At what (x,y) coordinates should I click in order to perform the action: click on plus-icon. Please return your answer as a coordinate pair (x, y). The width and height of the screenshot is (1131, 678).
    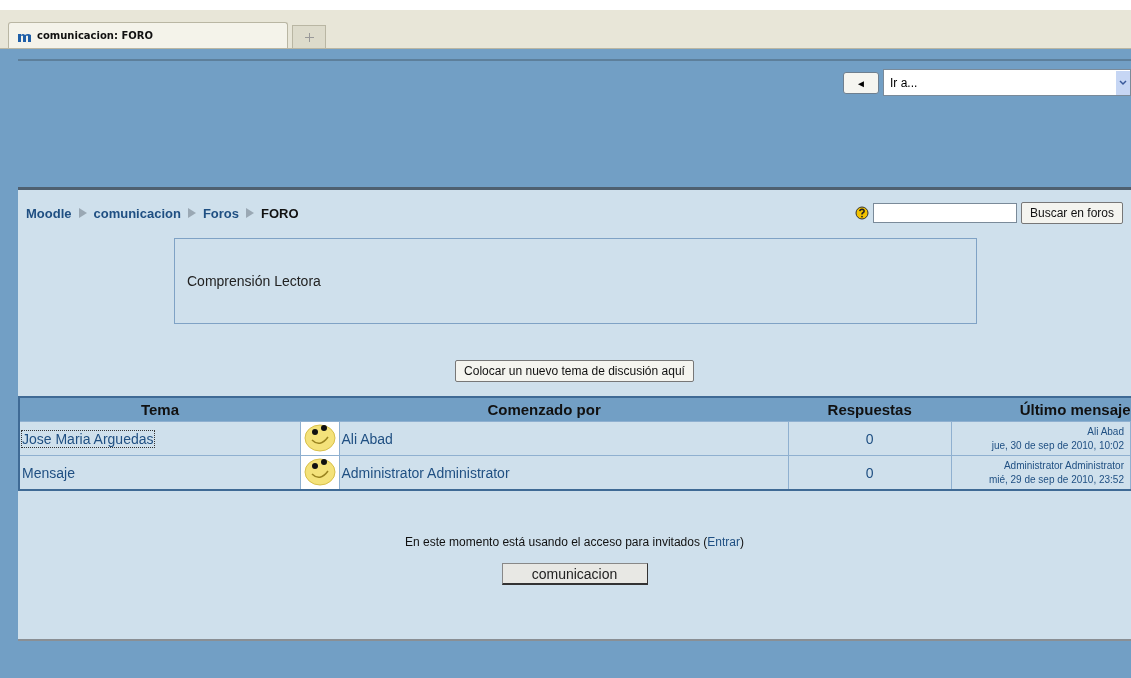
    Looking at the image, I should click on (309, 37).